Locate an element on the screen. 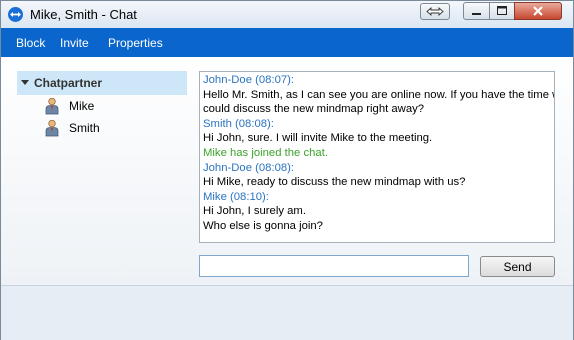  partner-name: Mike is located at coordinates (82, 106).